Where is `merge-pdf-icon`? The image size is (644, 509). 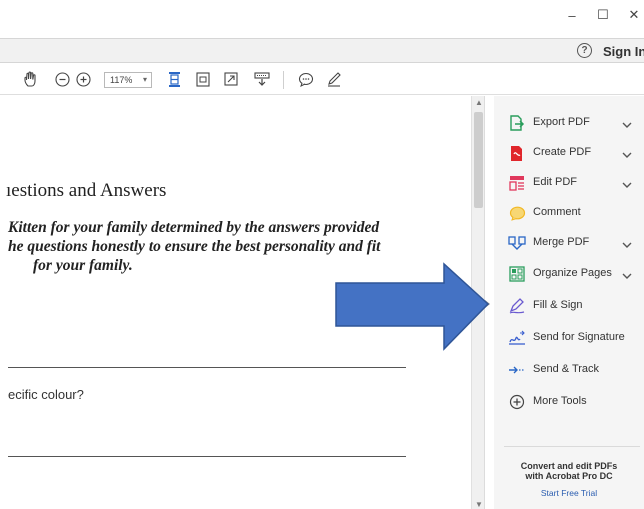 merge-pdf-icon is located at coordinates (517, 243).